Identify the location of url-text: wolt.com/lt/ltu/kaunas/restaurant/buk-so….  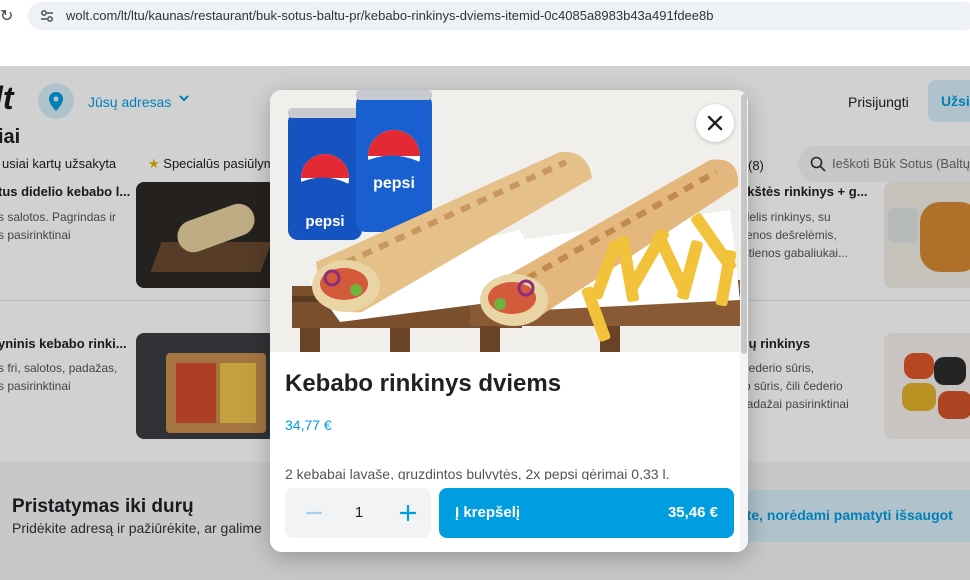
(390, 15).